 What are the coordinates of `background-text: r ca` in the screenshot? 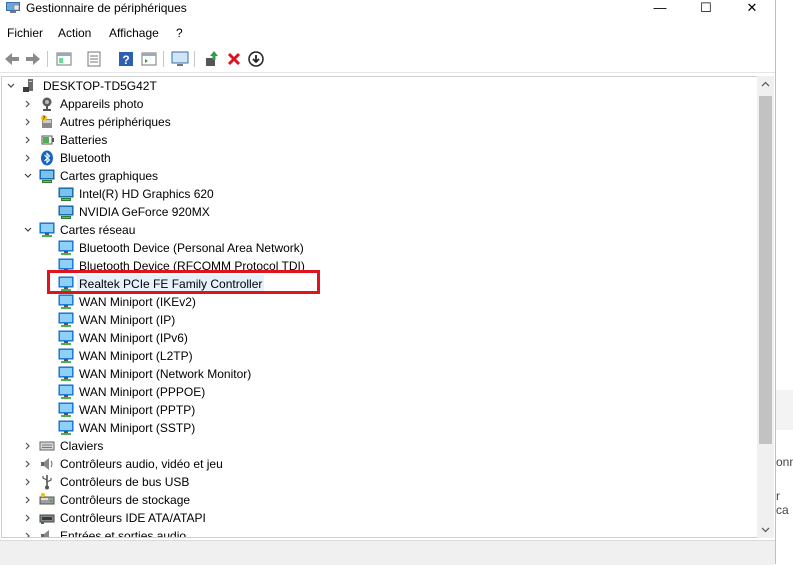 It's located at (782, 503).